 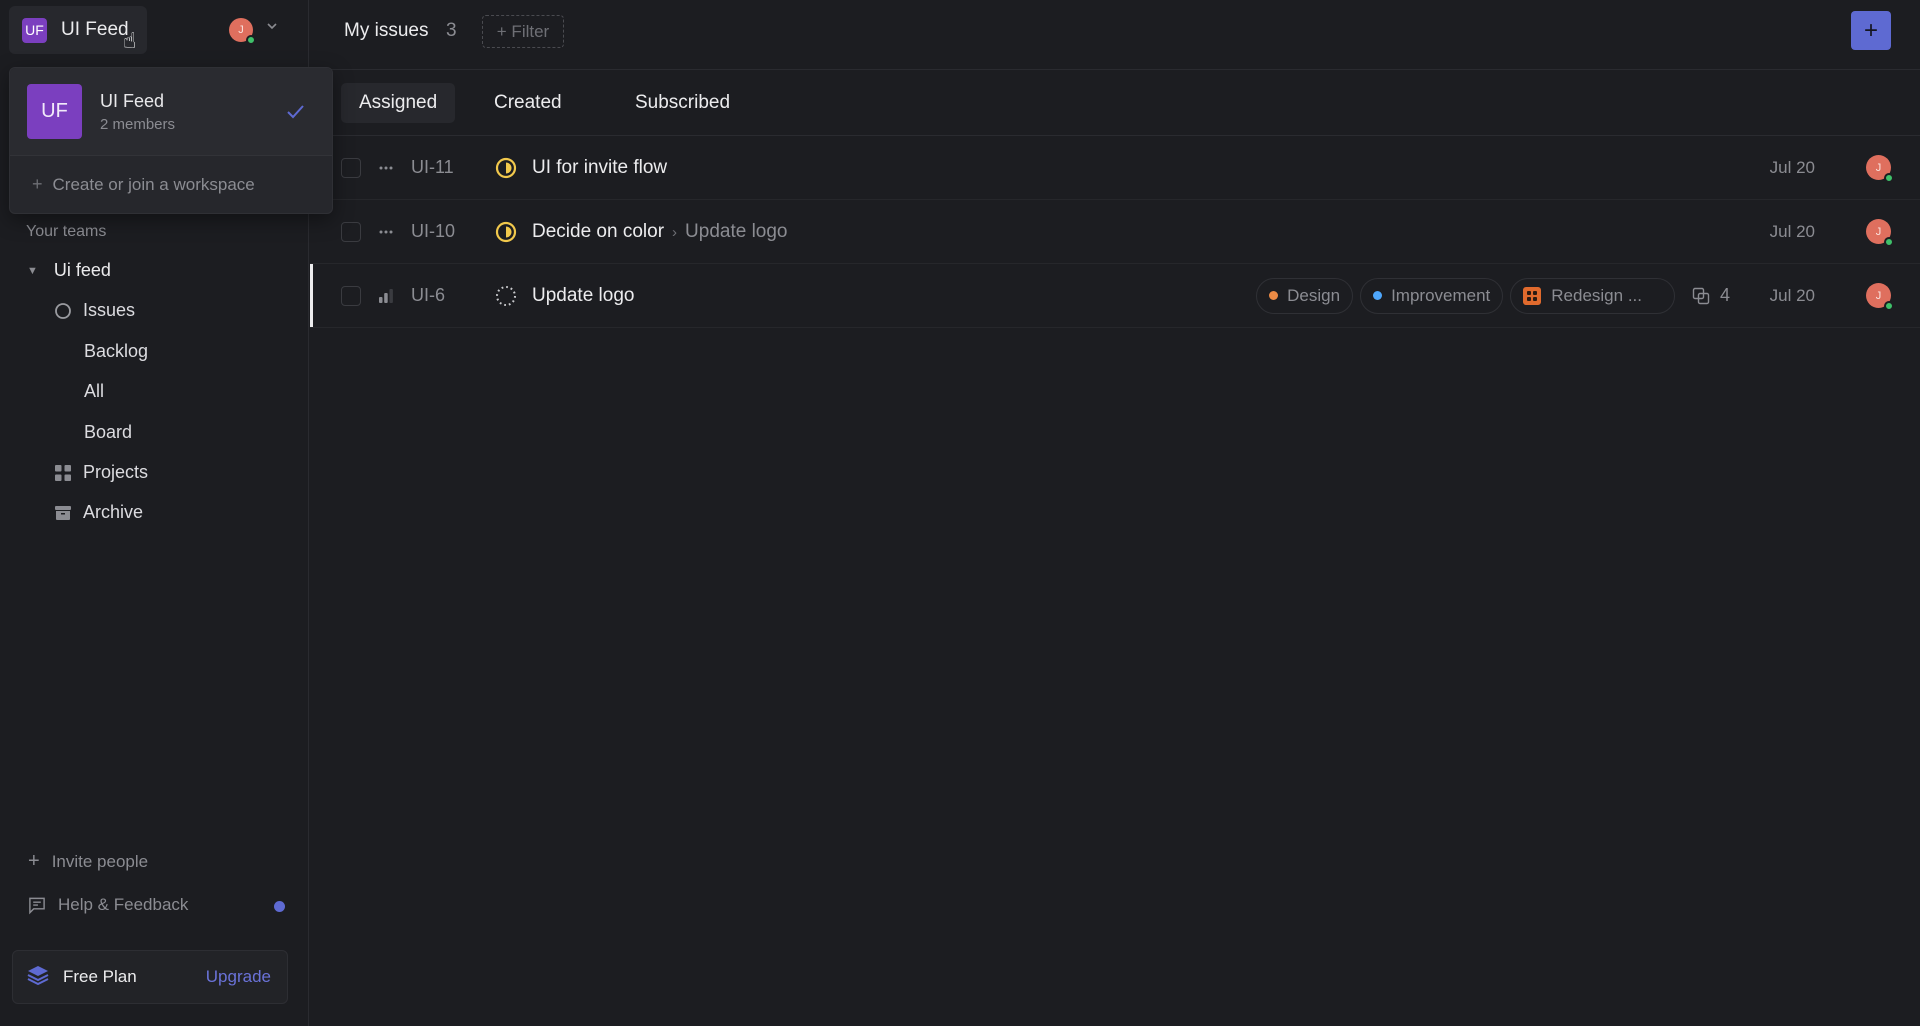 I want to click on issue-title: Update logo, so click(x=583, y=296).